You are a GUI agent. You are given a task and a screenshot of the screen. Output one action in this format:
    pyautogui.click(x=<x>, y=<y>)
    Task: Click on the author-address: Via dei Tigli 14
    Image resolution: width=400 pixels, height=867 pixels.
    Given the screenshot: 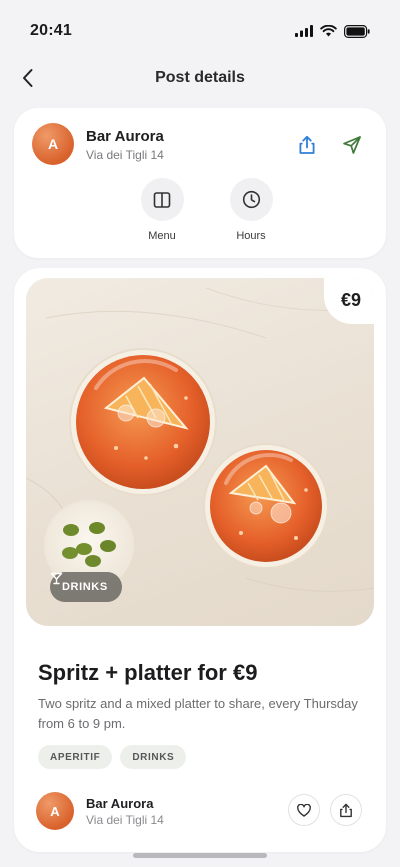 What is the action you would take?
    pyautogui.click(x=125, y=820)
    